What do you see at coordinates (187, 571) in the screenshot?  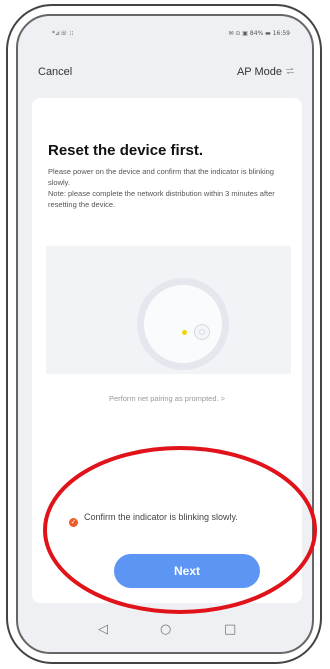 I see `next-button: Next` at bounding box center [187, 571].